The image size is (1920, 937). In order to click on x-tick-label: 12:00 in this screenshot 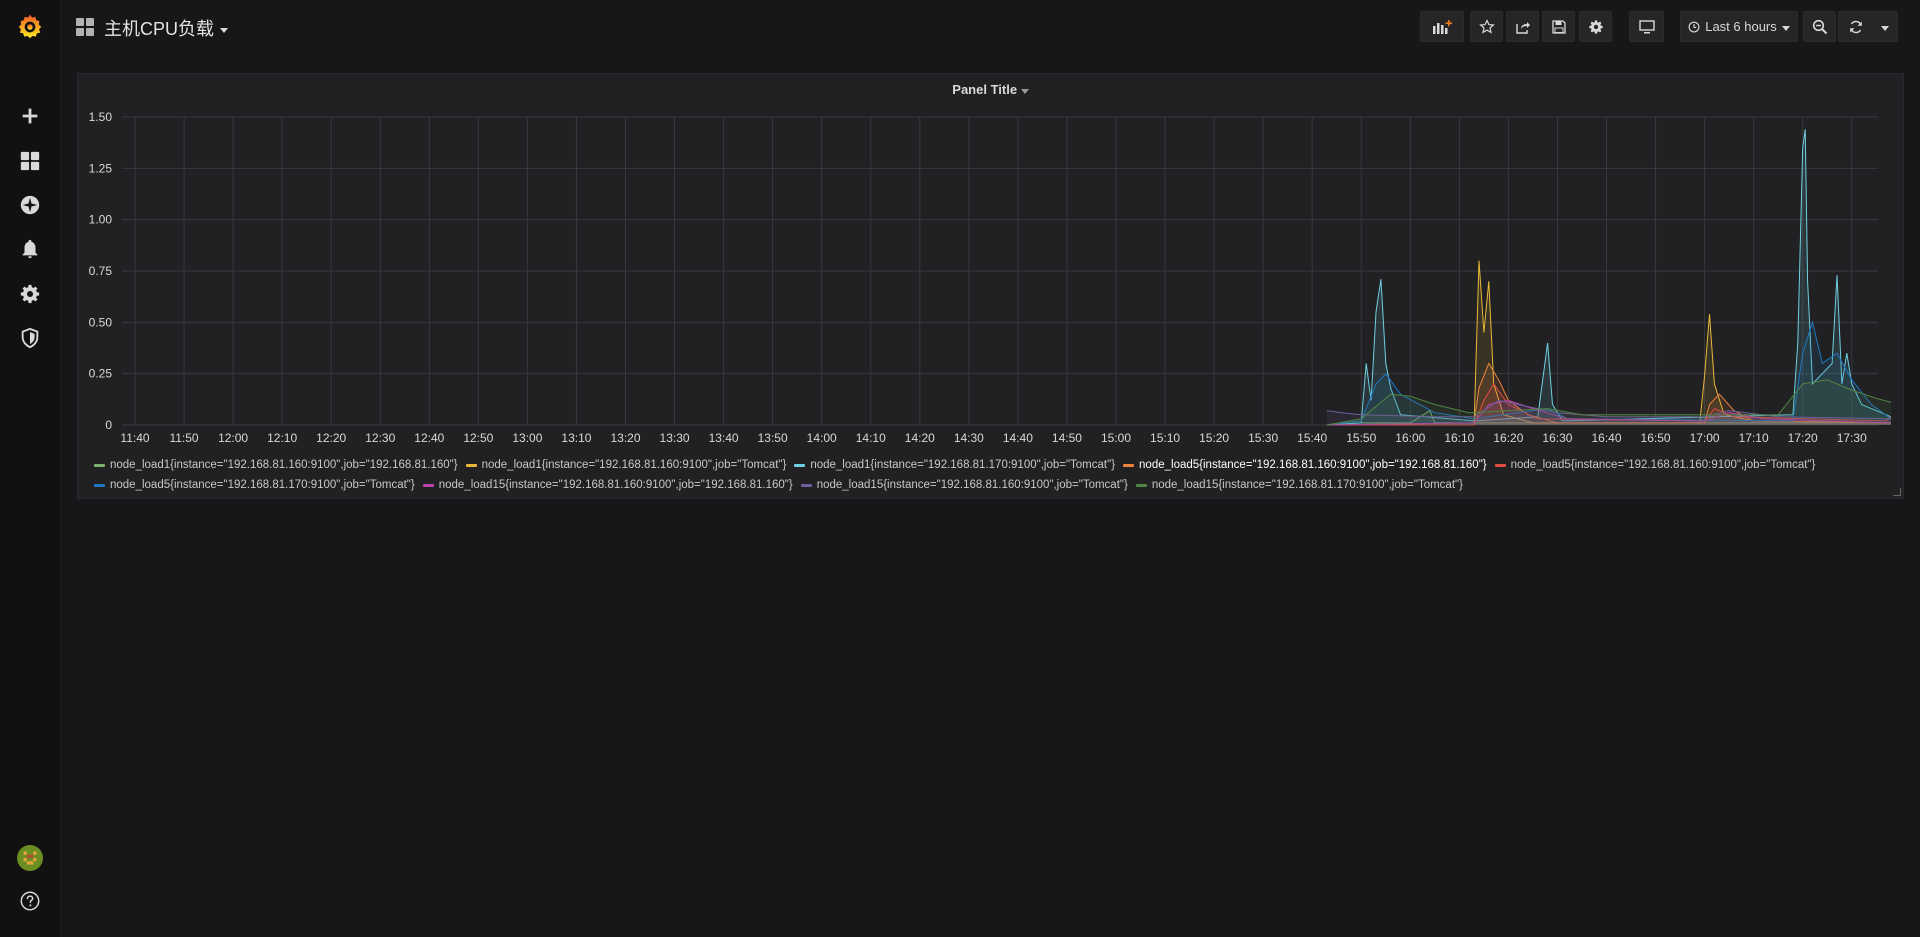, I will do `click(233, 437)`.